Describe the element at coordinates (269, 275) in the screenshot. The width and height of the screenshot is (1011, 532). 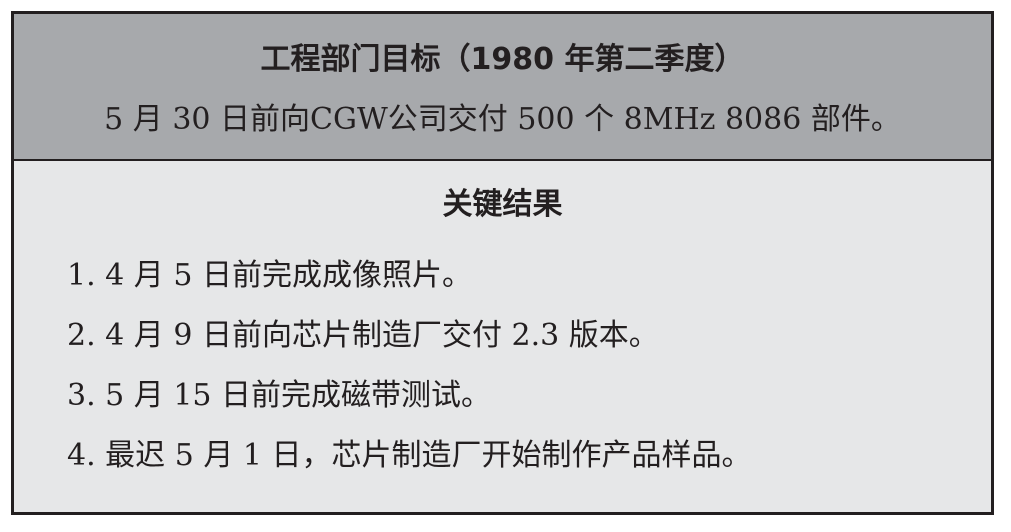
I see `key-result-item: 1. 4 月 5 日前完成成像照片。` at that location.